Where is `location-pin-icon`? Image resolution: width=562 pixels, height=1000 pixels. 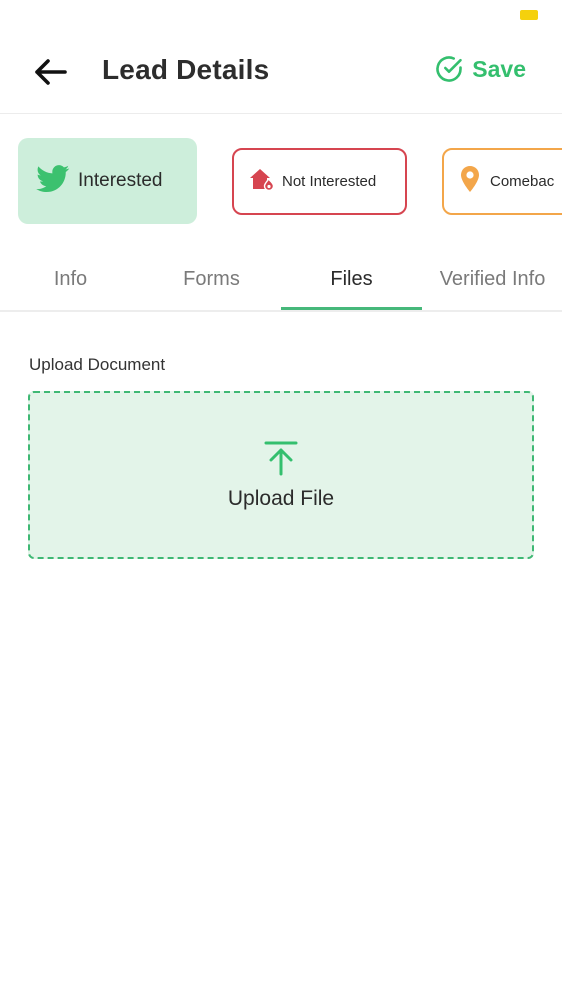 location-pin-icon is located at coordinates (470, 181).